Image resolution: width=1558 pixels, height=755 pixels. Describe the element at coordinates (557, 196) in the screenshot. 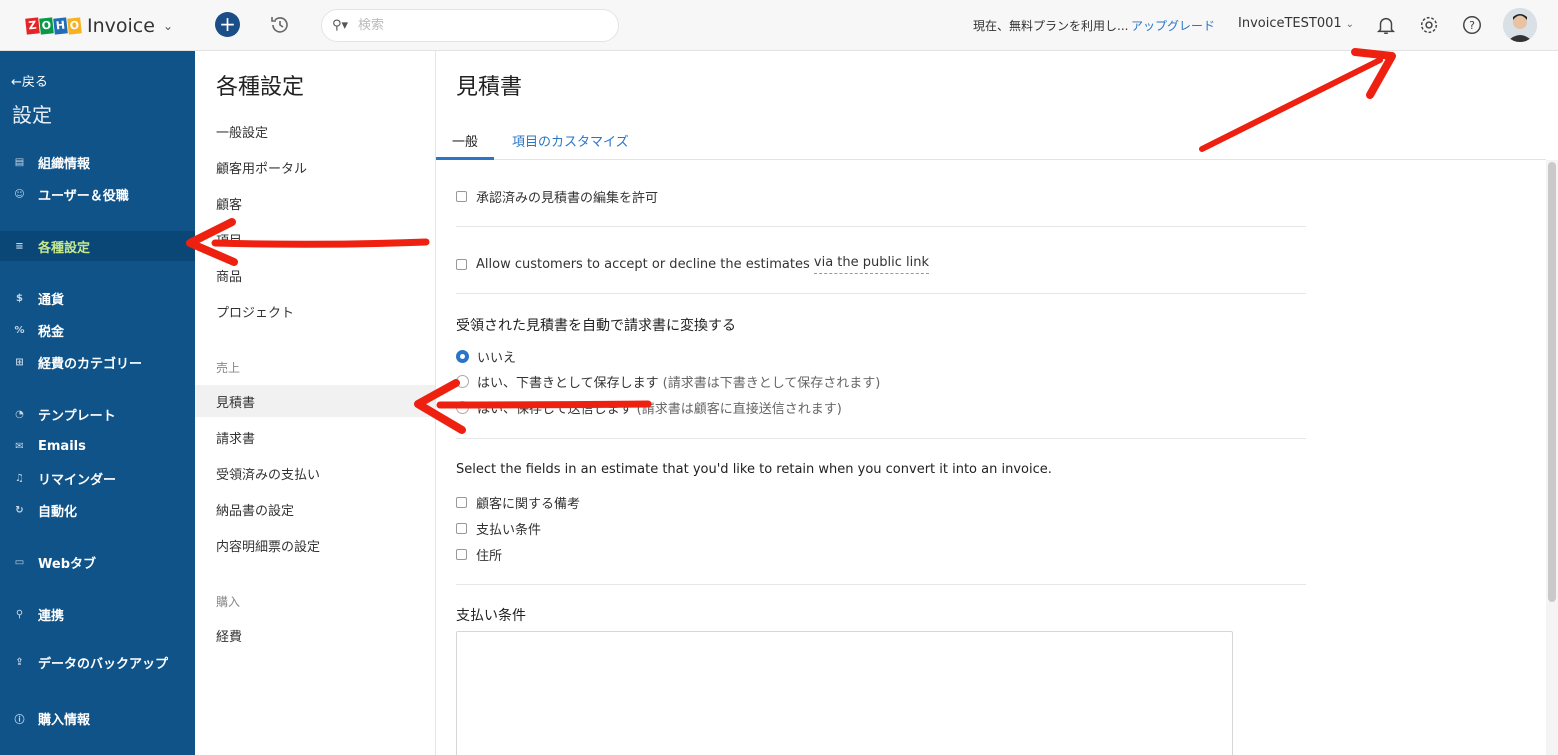

I see `allow-edit-checkbox-row: 承認済みの見積書の編集を許可` at that location.